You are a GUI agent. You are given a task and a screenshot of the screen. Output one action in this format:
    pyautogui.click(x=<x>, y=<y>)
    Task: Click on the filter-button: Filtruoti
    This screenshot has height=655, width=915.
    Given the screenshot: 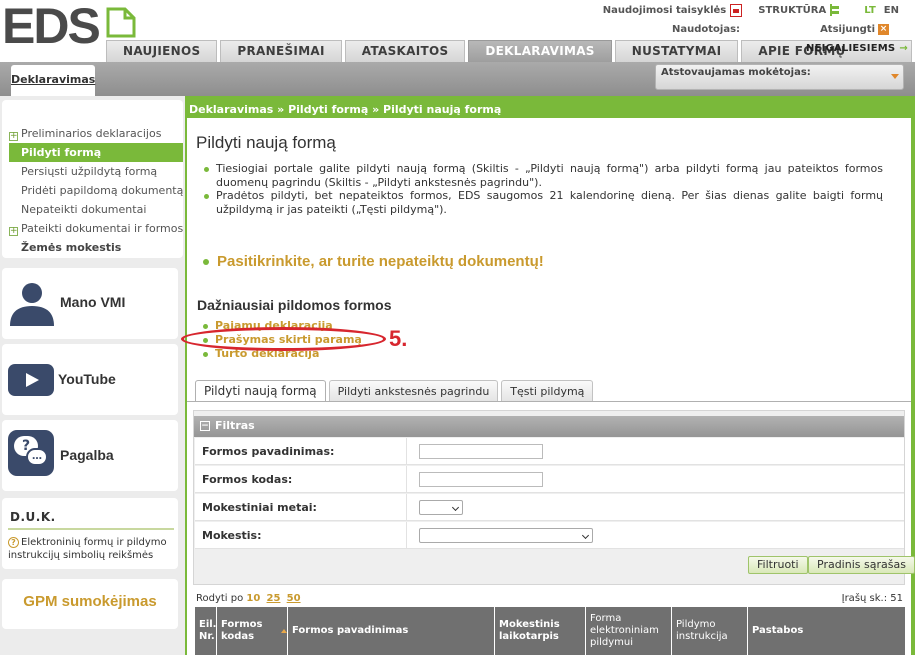 What is the action you would take?
    pyautogui.click(x=778, y=565)
    